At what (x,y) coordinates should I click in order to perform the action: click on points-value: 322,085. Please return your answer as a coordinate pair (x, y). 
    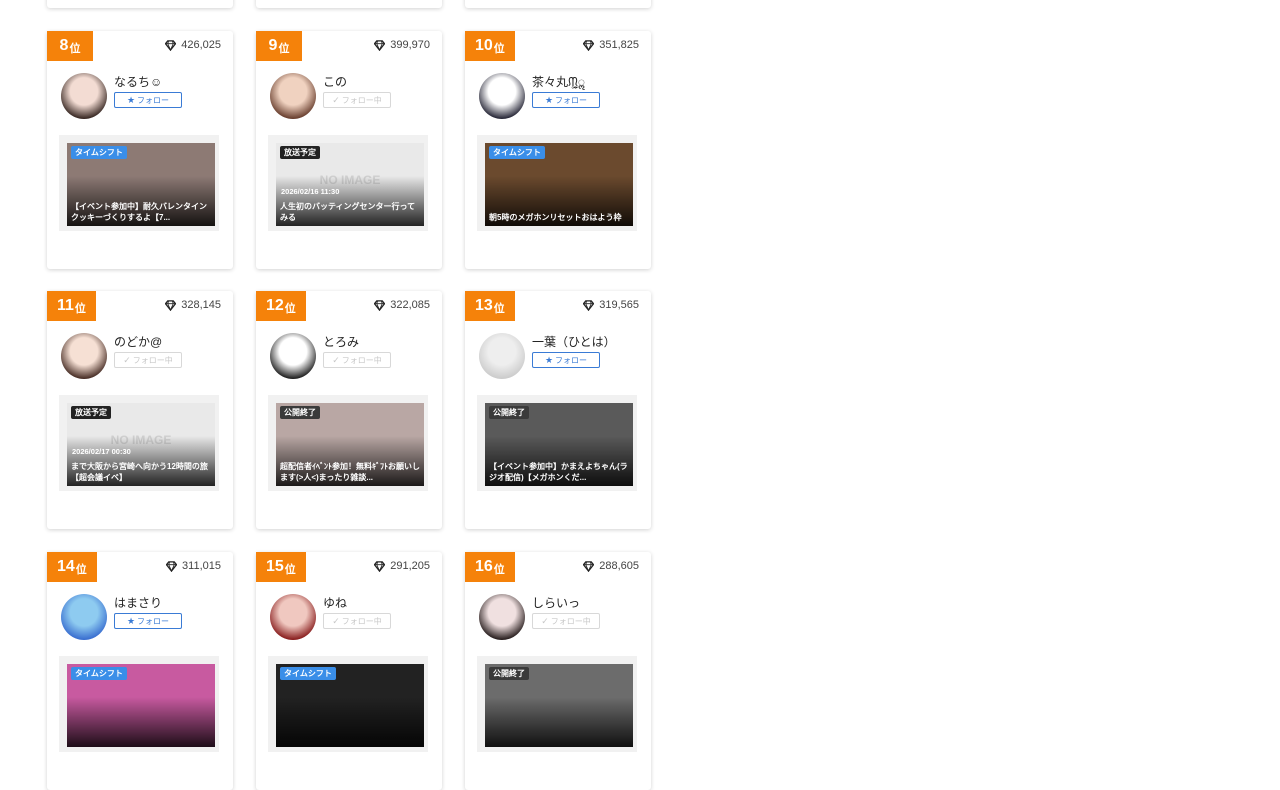
    Looking at the image, I should click on (410, 305).